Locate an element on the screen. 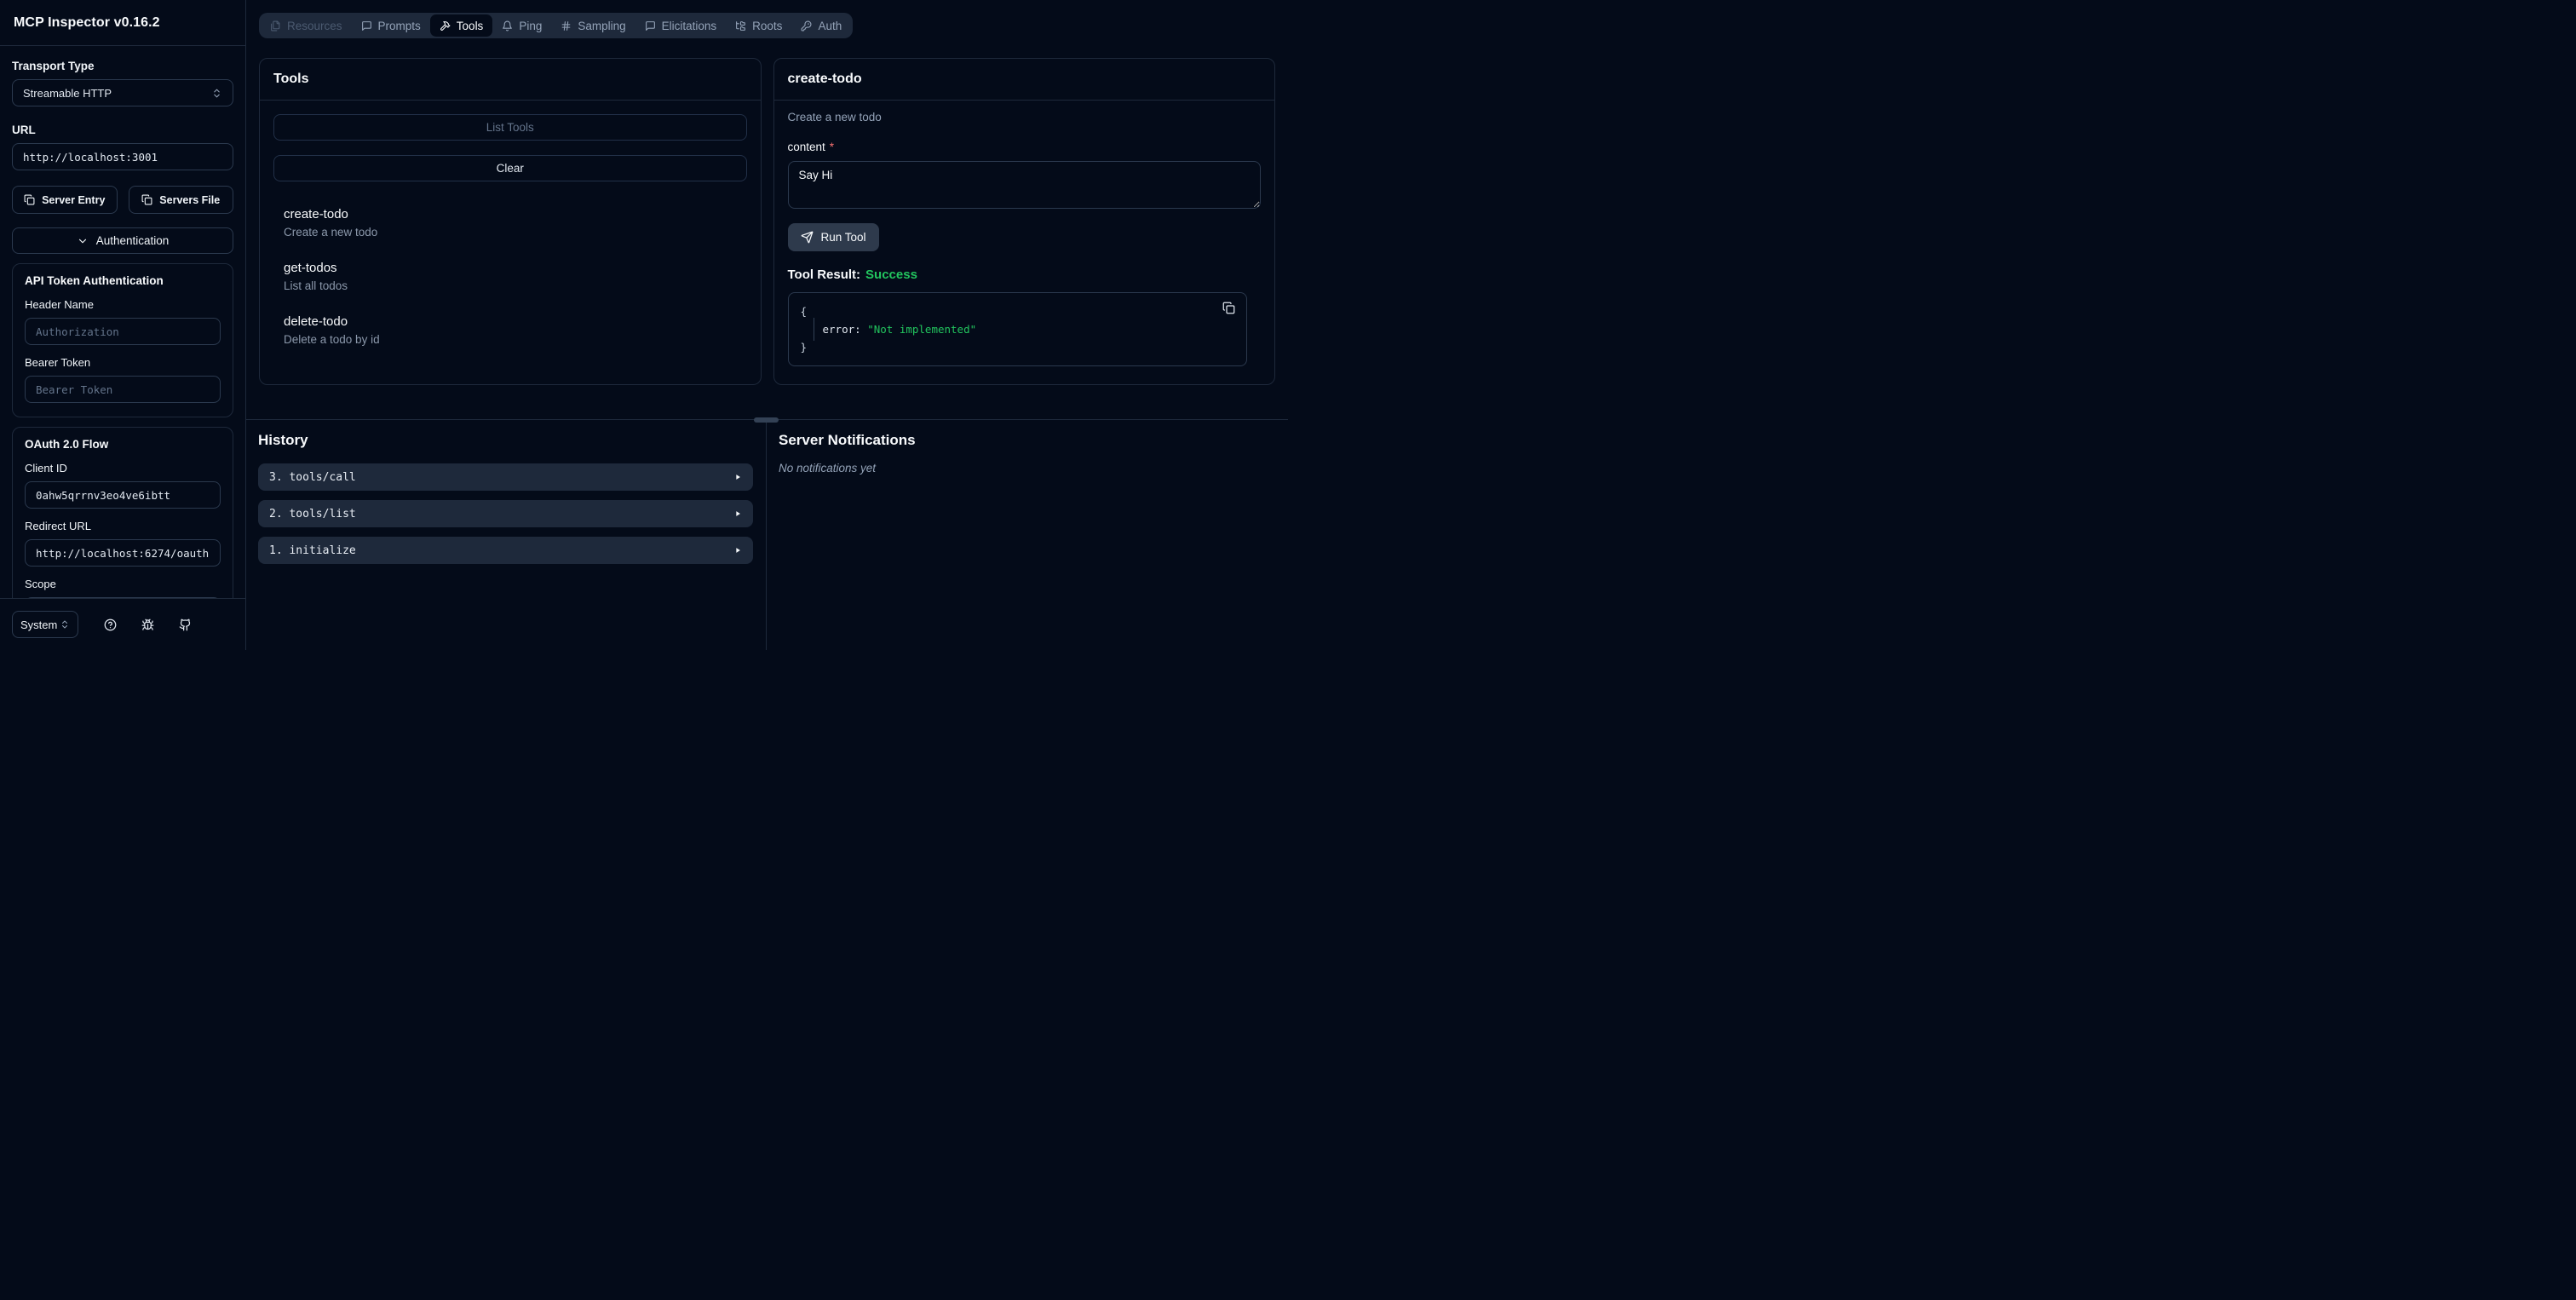 This screenshot has height=1300, width=2576. circle-help-icon is located at coordinates (111, 624).